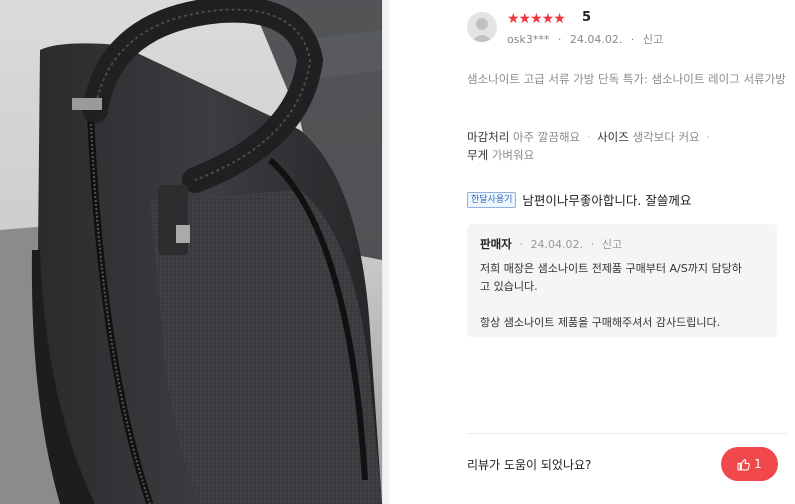 This screenshot has height=504, width=795. I want to click on month-use-badge: 한달사용기, so click(492, 199).